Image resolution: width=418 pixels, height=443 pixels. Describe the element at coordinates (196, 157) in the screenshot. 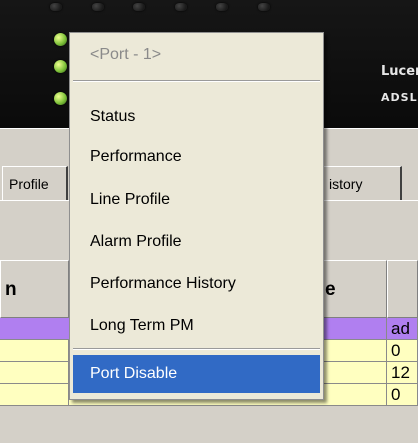

I see `menu-item-performance: Performance` at that location.